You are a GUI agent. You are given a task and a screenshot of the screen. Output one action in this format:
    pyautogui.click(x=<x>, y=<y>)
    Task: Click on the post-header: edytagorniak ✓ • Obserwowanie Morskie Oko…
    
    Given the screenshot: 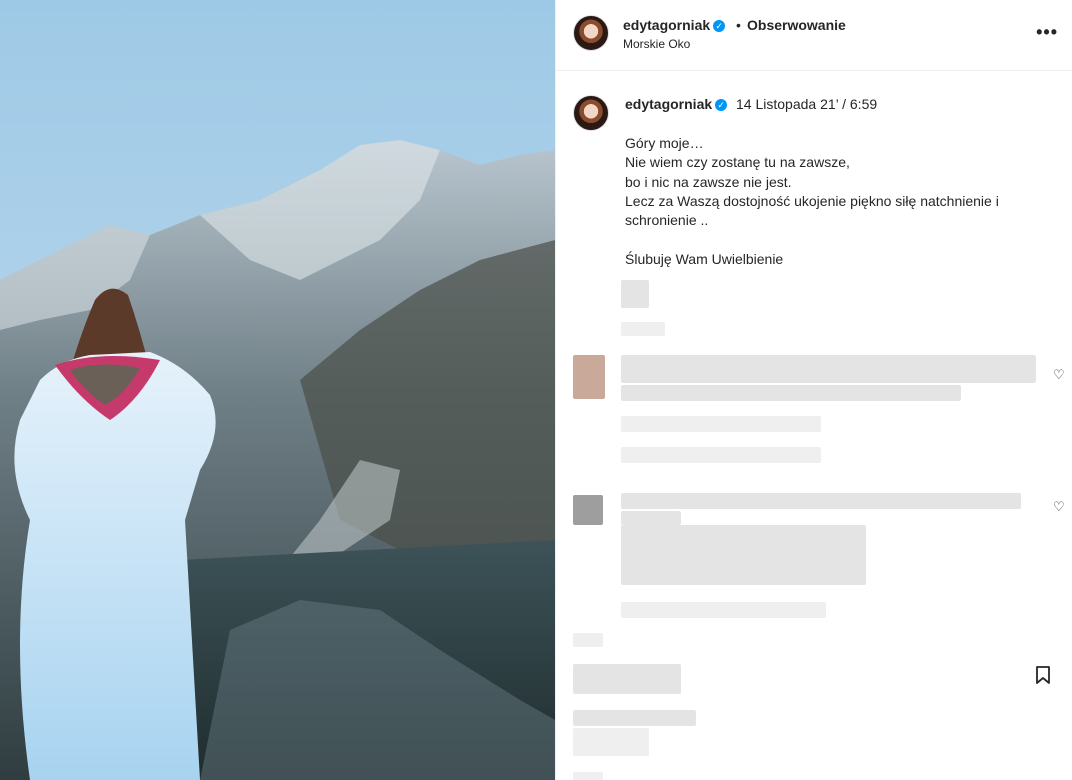 What is the action you would take?
    pyautogui.click(x=814, y=35)
    